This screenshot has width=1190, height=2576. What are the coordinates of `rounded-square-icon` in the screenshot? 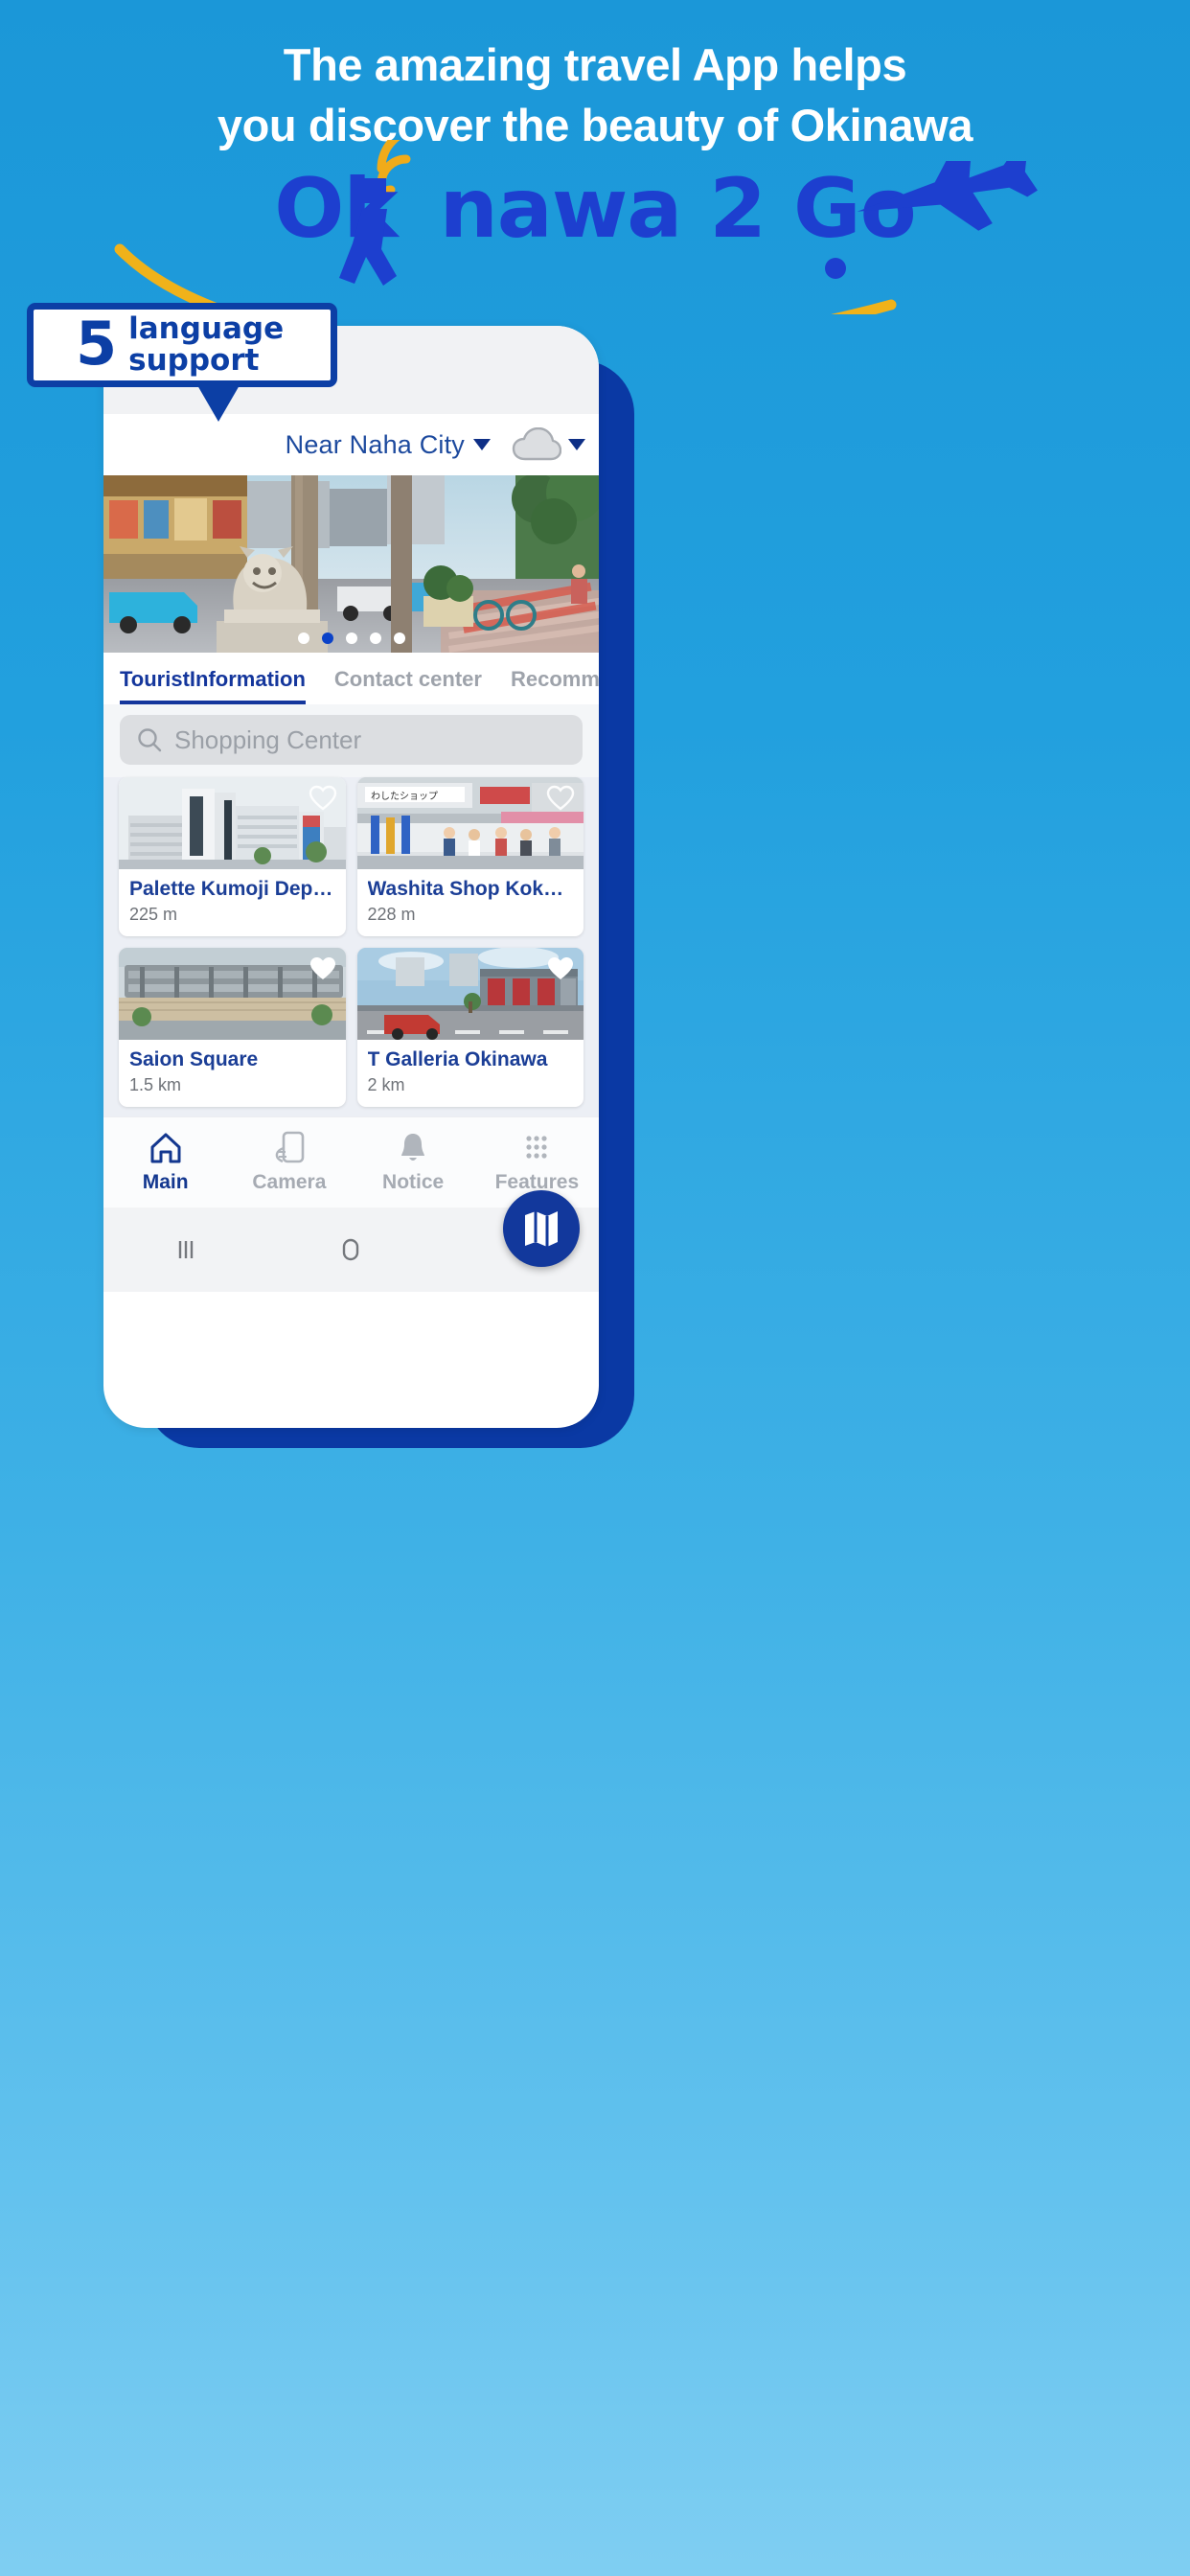 It's located at (350, 1249).